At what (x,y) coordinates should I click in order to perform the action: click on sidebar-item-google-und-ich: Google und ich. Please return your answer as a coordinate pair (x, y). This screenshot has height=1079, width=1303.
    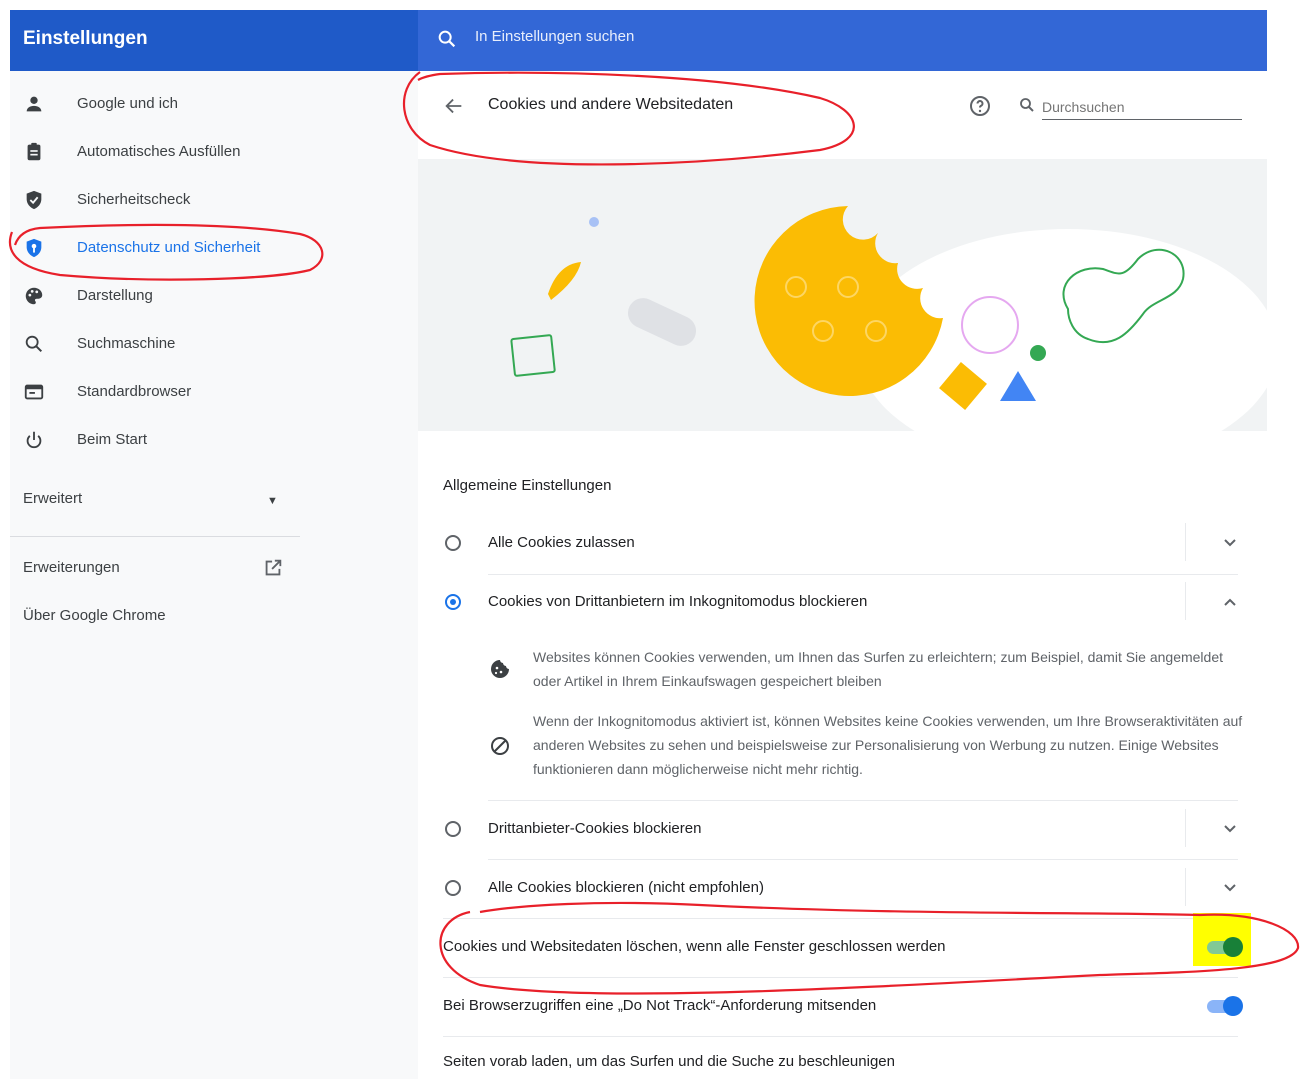
    Looking at the image, I should click on (214, 104).